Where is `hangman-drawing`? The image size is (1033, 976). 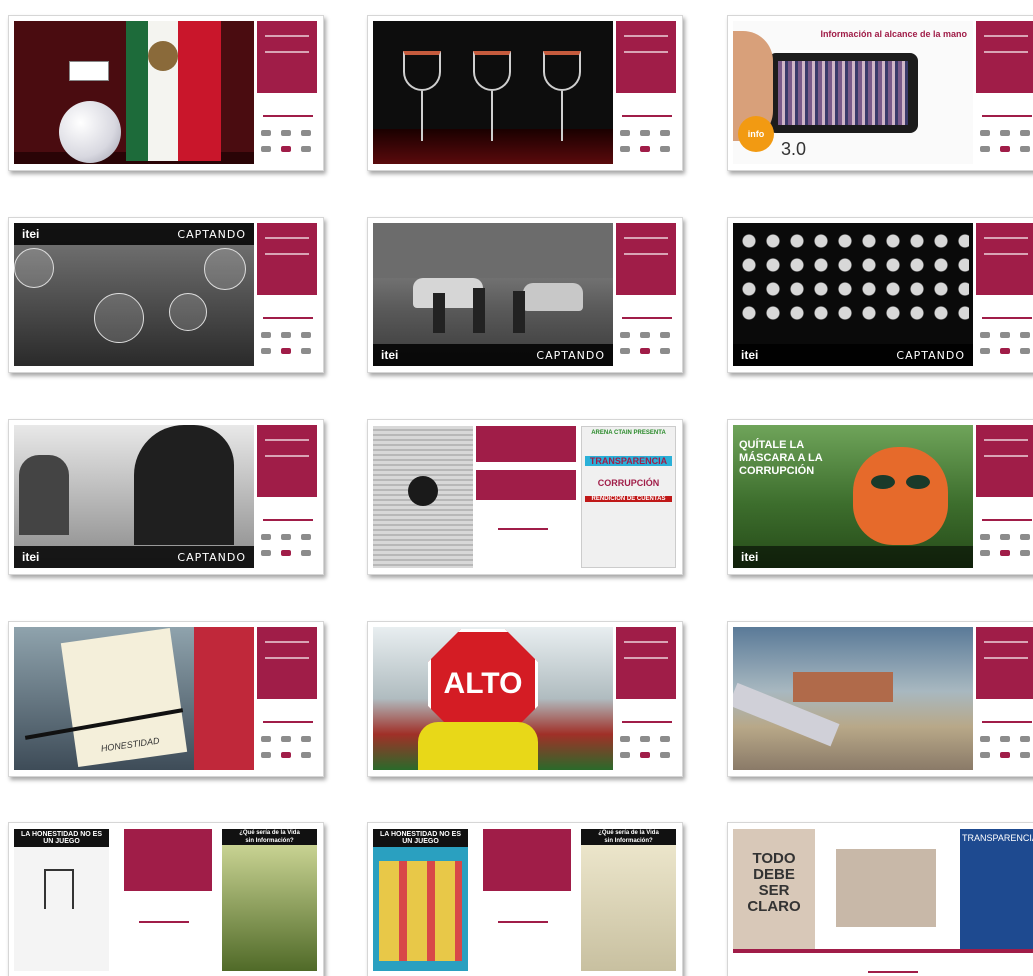
hangman-drawing is located at coordinates (59, 889).